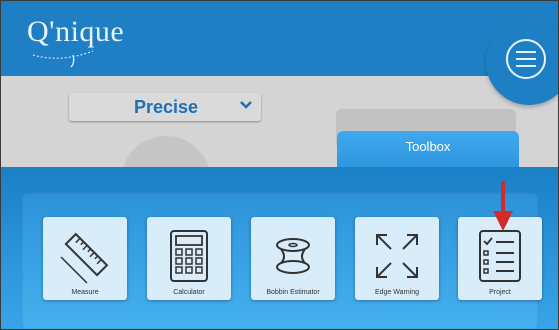  I want to click on checklist-icon, so click(500, 256).